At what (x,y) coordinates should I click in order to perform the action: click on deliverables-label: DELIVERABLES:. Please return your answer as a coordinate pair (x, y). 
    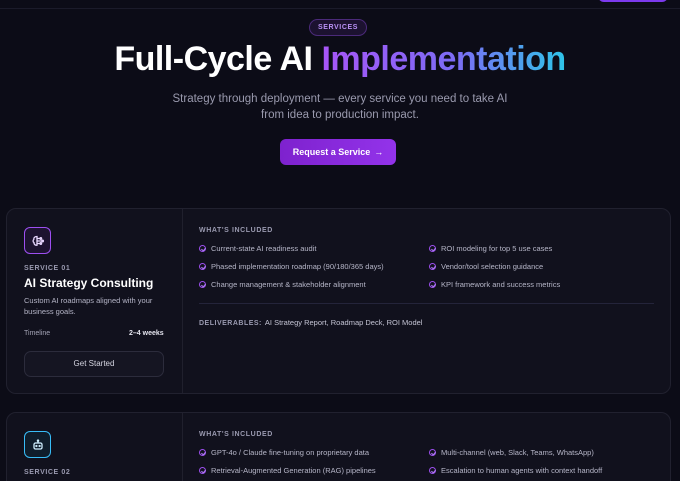
    Looking at the image, I should click on (230, 323).